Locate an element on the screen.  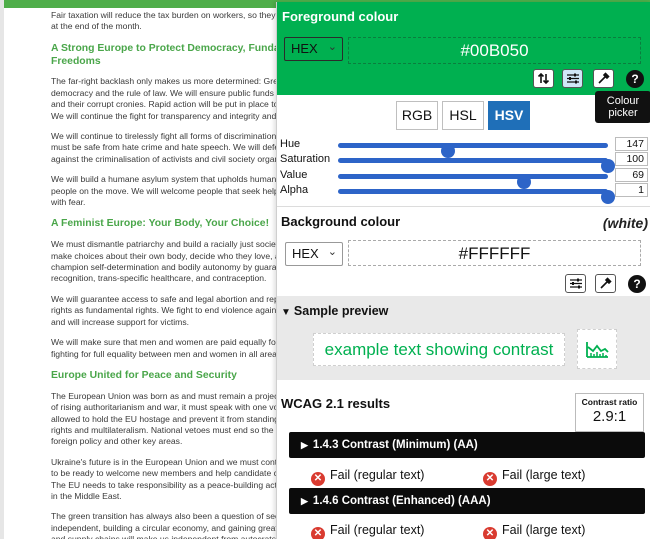
background-colour-picker-button is located at coordinates (605, 283).